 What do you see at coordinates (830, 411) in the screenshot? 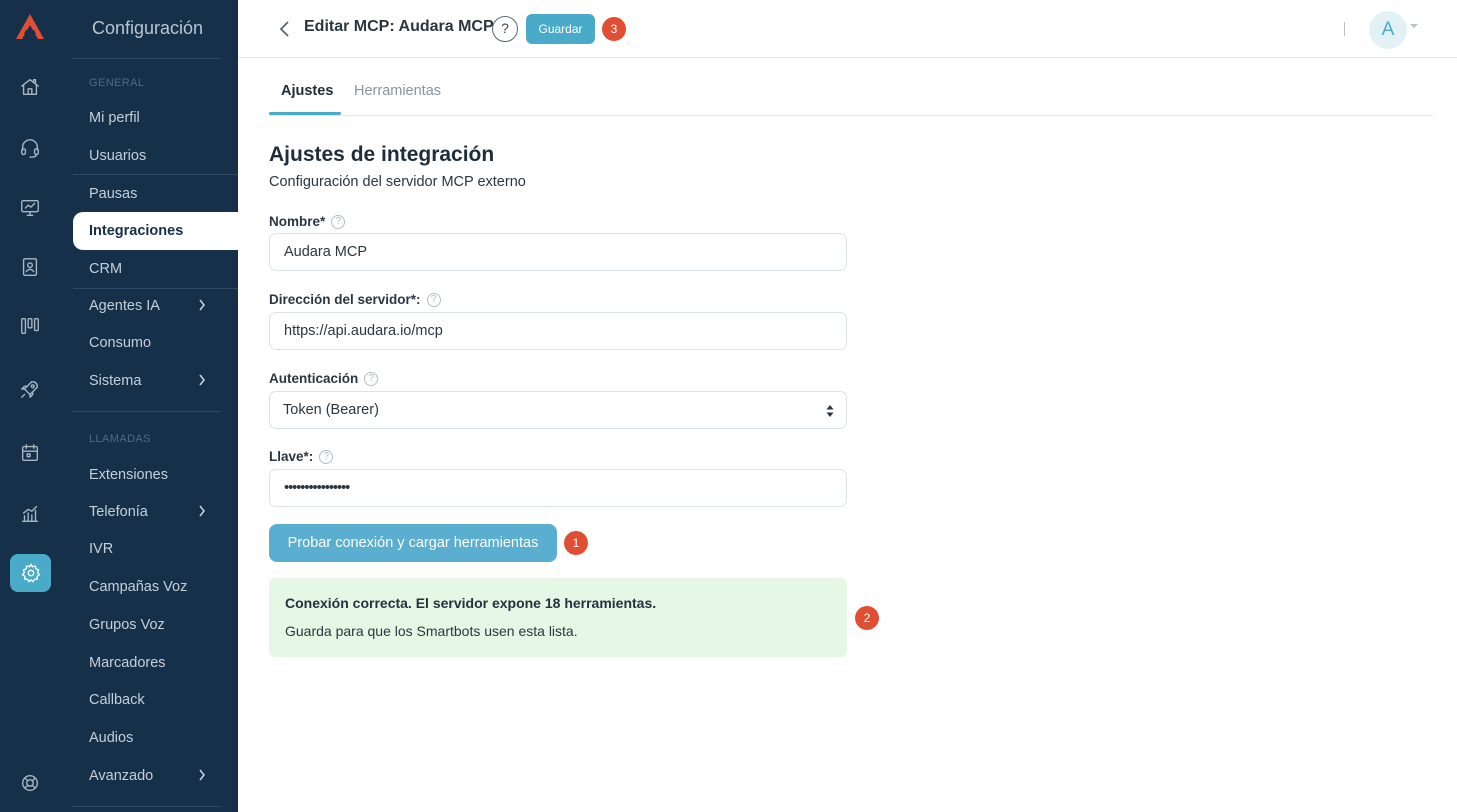
I see `select-arrows-icon` at bounding box center [830, 411].